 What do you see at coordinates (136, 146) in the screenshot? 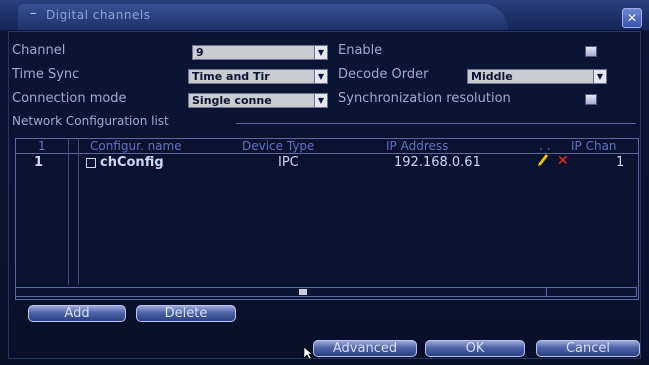
I see `header-config-name: Configur. name` at bounding box center [136, 146].